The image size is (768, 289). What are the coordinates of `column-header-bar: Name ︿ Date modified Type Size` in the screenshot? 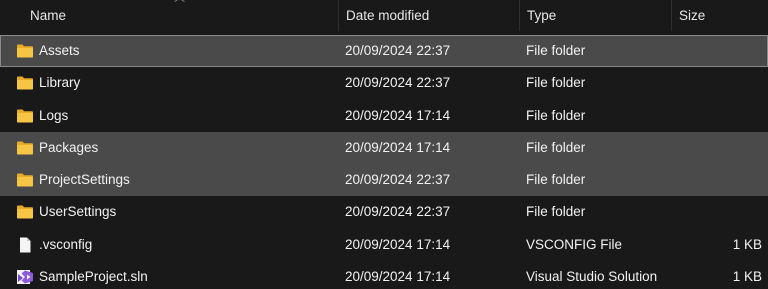 It's located at (384, 15).